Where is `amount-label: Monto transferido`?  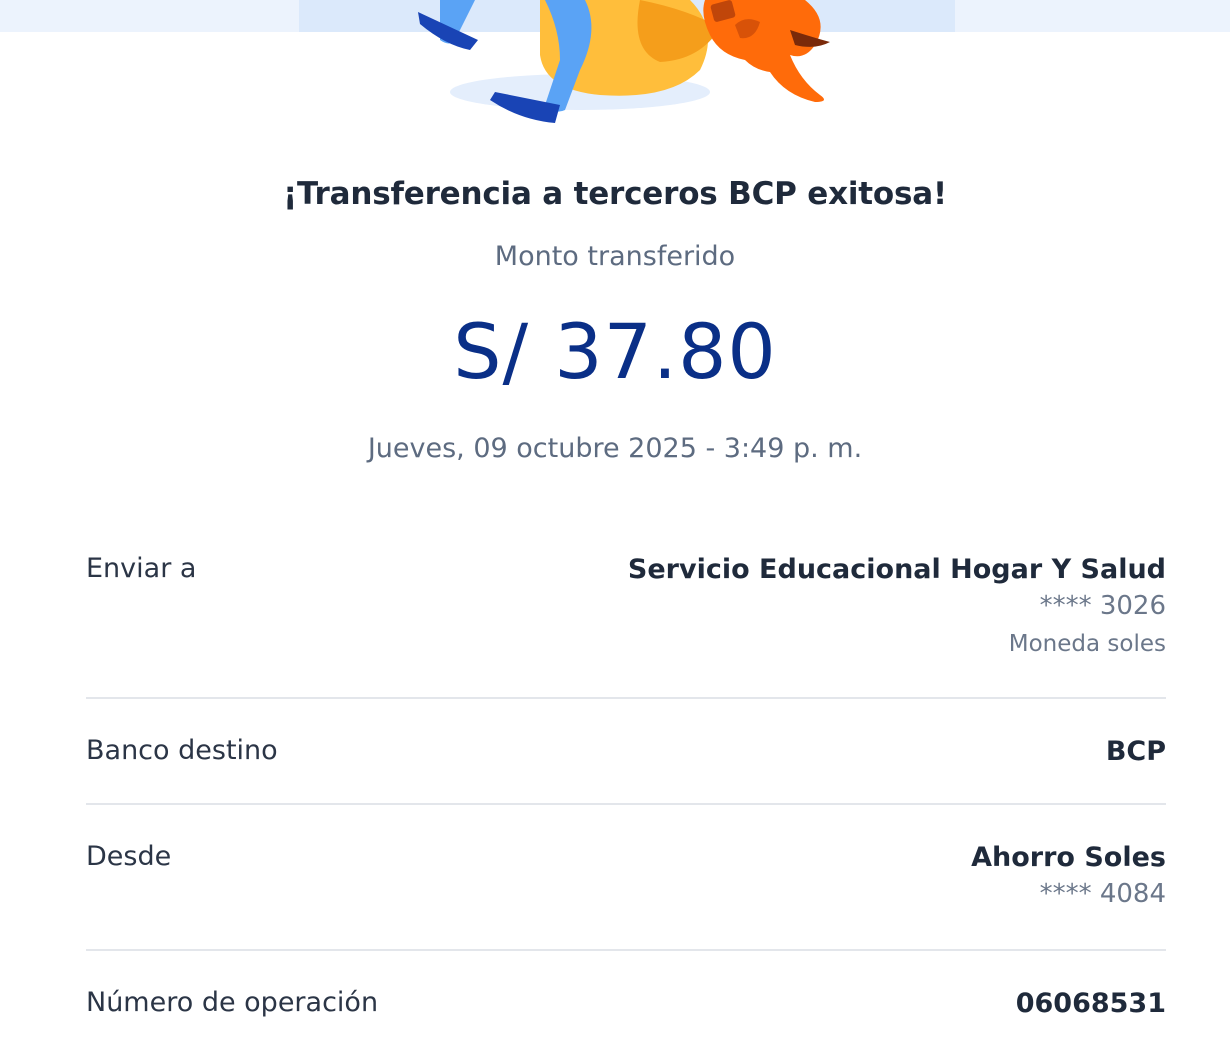
amount-label: Monto transferido is located at coordinates (615, 256).